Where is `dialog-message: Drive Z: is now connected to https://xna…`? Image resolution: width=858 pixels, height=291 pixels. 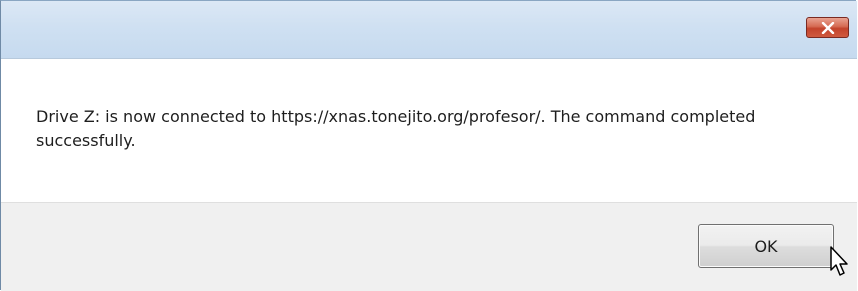 dialog-message: Drive Z: is now connected to https://xna… is located at coordinates (396, 128).